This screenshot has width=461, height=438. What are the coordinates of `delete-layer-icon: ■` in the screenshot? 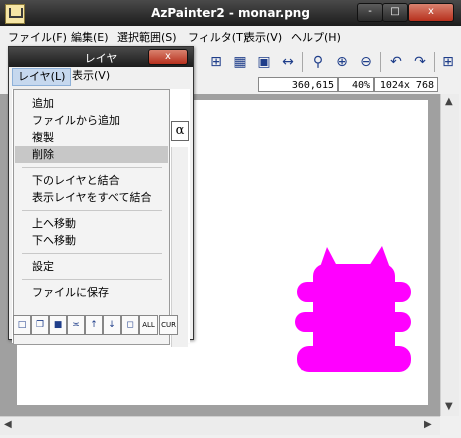 It's located at (58, 325).